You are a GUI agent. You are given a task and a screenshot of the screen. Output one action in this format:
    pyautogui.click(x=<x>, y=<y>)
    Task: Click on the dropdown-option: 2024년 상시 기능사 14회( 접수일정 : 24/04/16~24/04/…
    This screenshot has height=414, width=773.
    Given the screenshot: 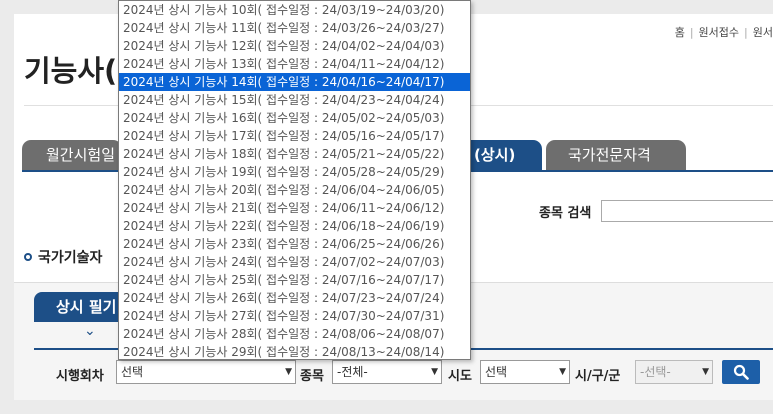 What is the action you would take?
    pyautogui.click(x=294, y=82)
    